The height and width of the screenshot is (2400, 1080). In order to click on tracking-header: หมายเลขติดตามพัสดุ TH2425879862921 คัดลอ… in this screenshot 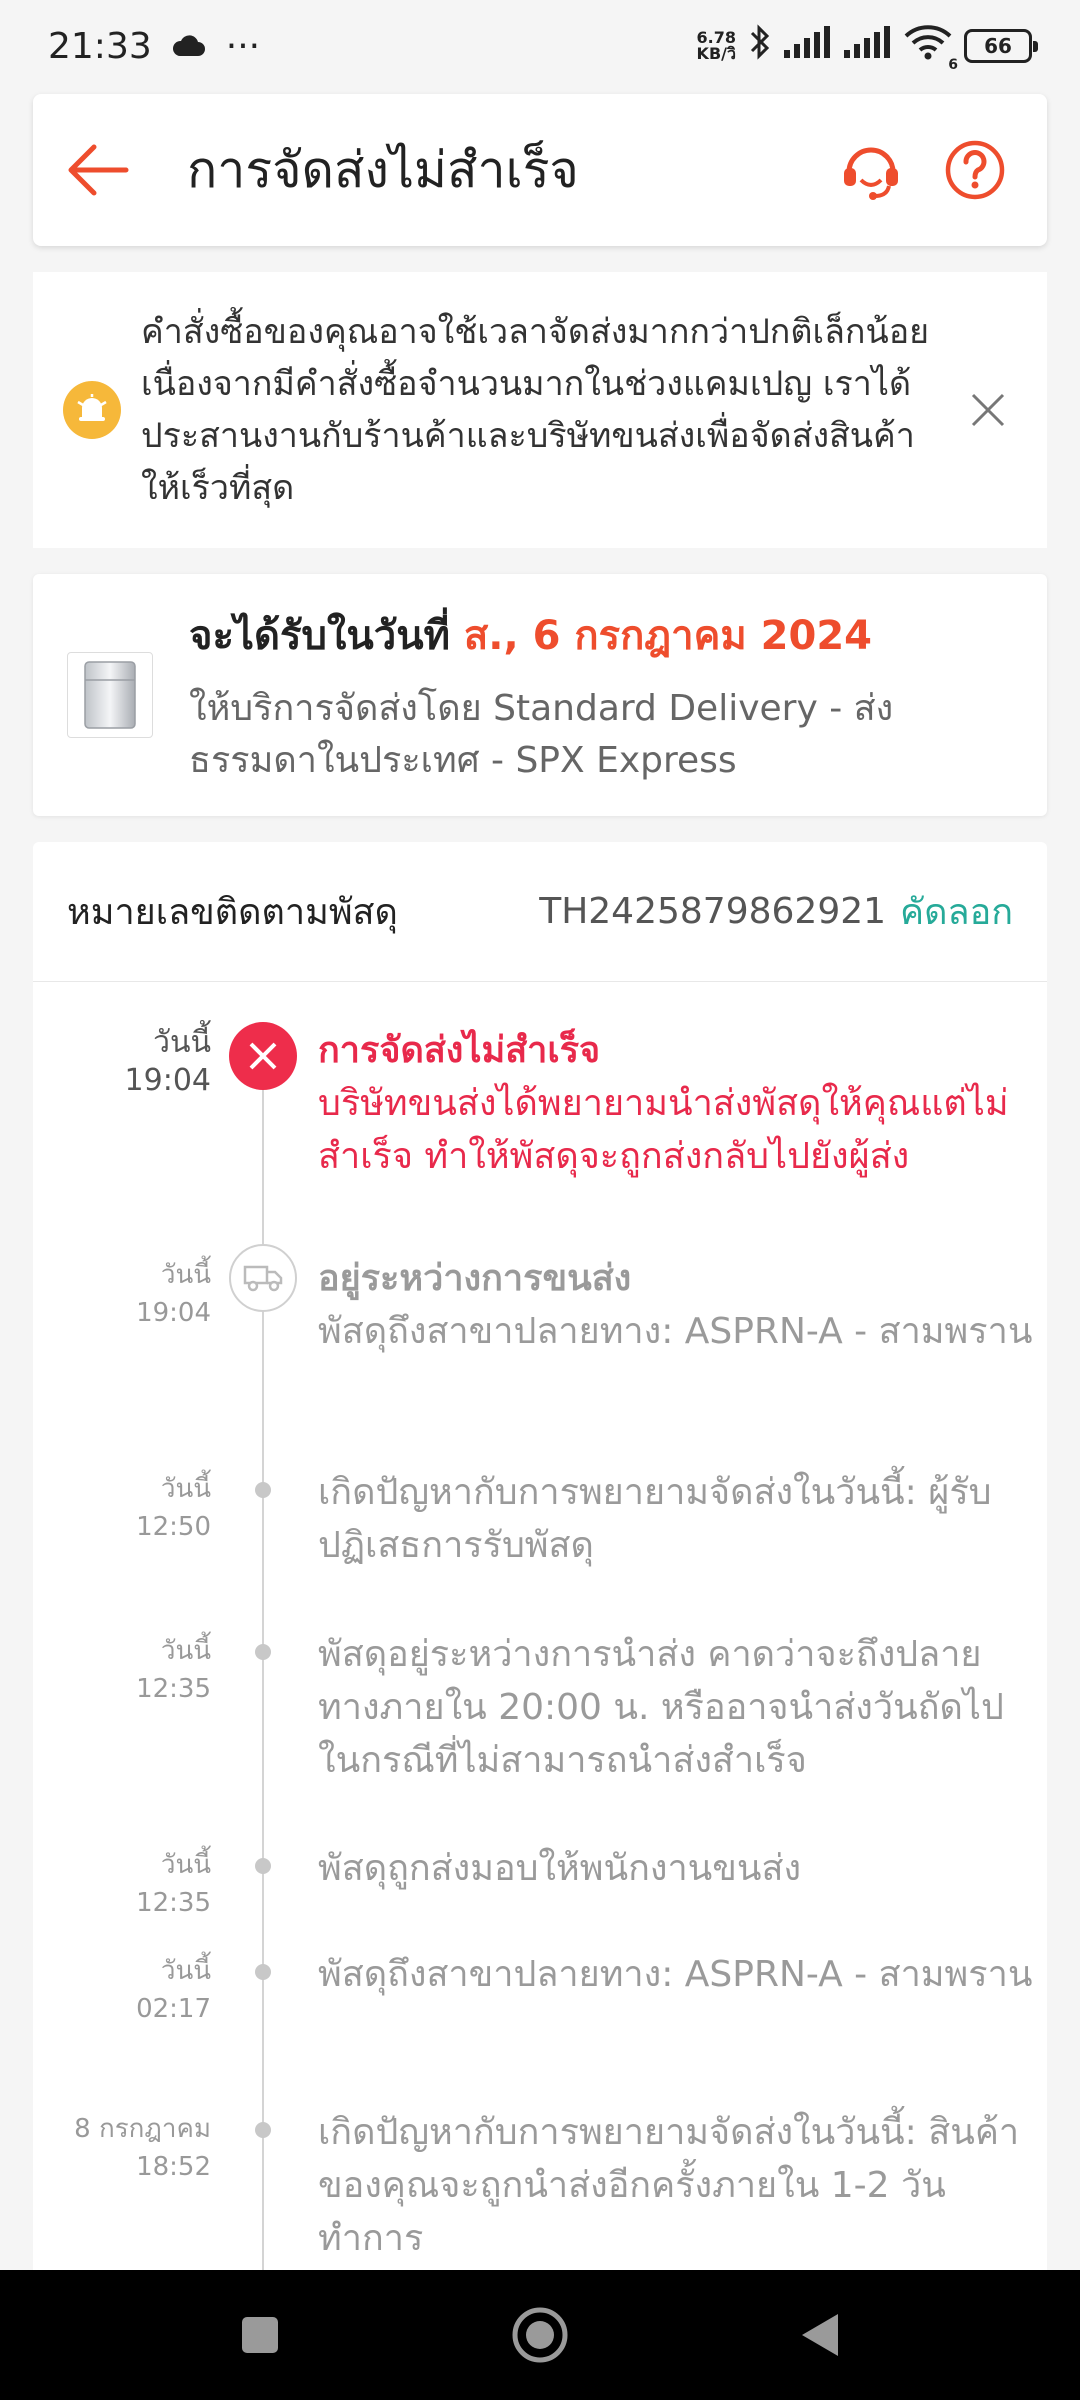, I will do `click(540, 912)`.